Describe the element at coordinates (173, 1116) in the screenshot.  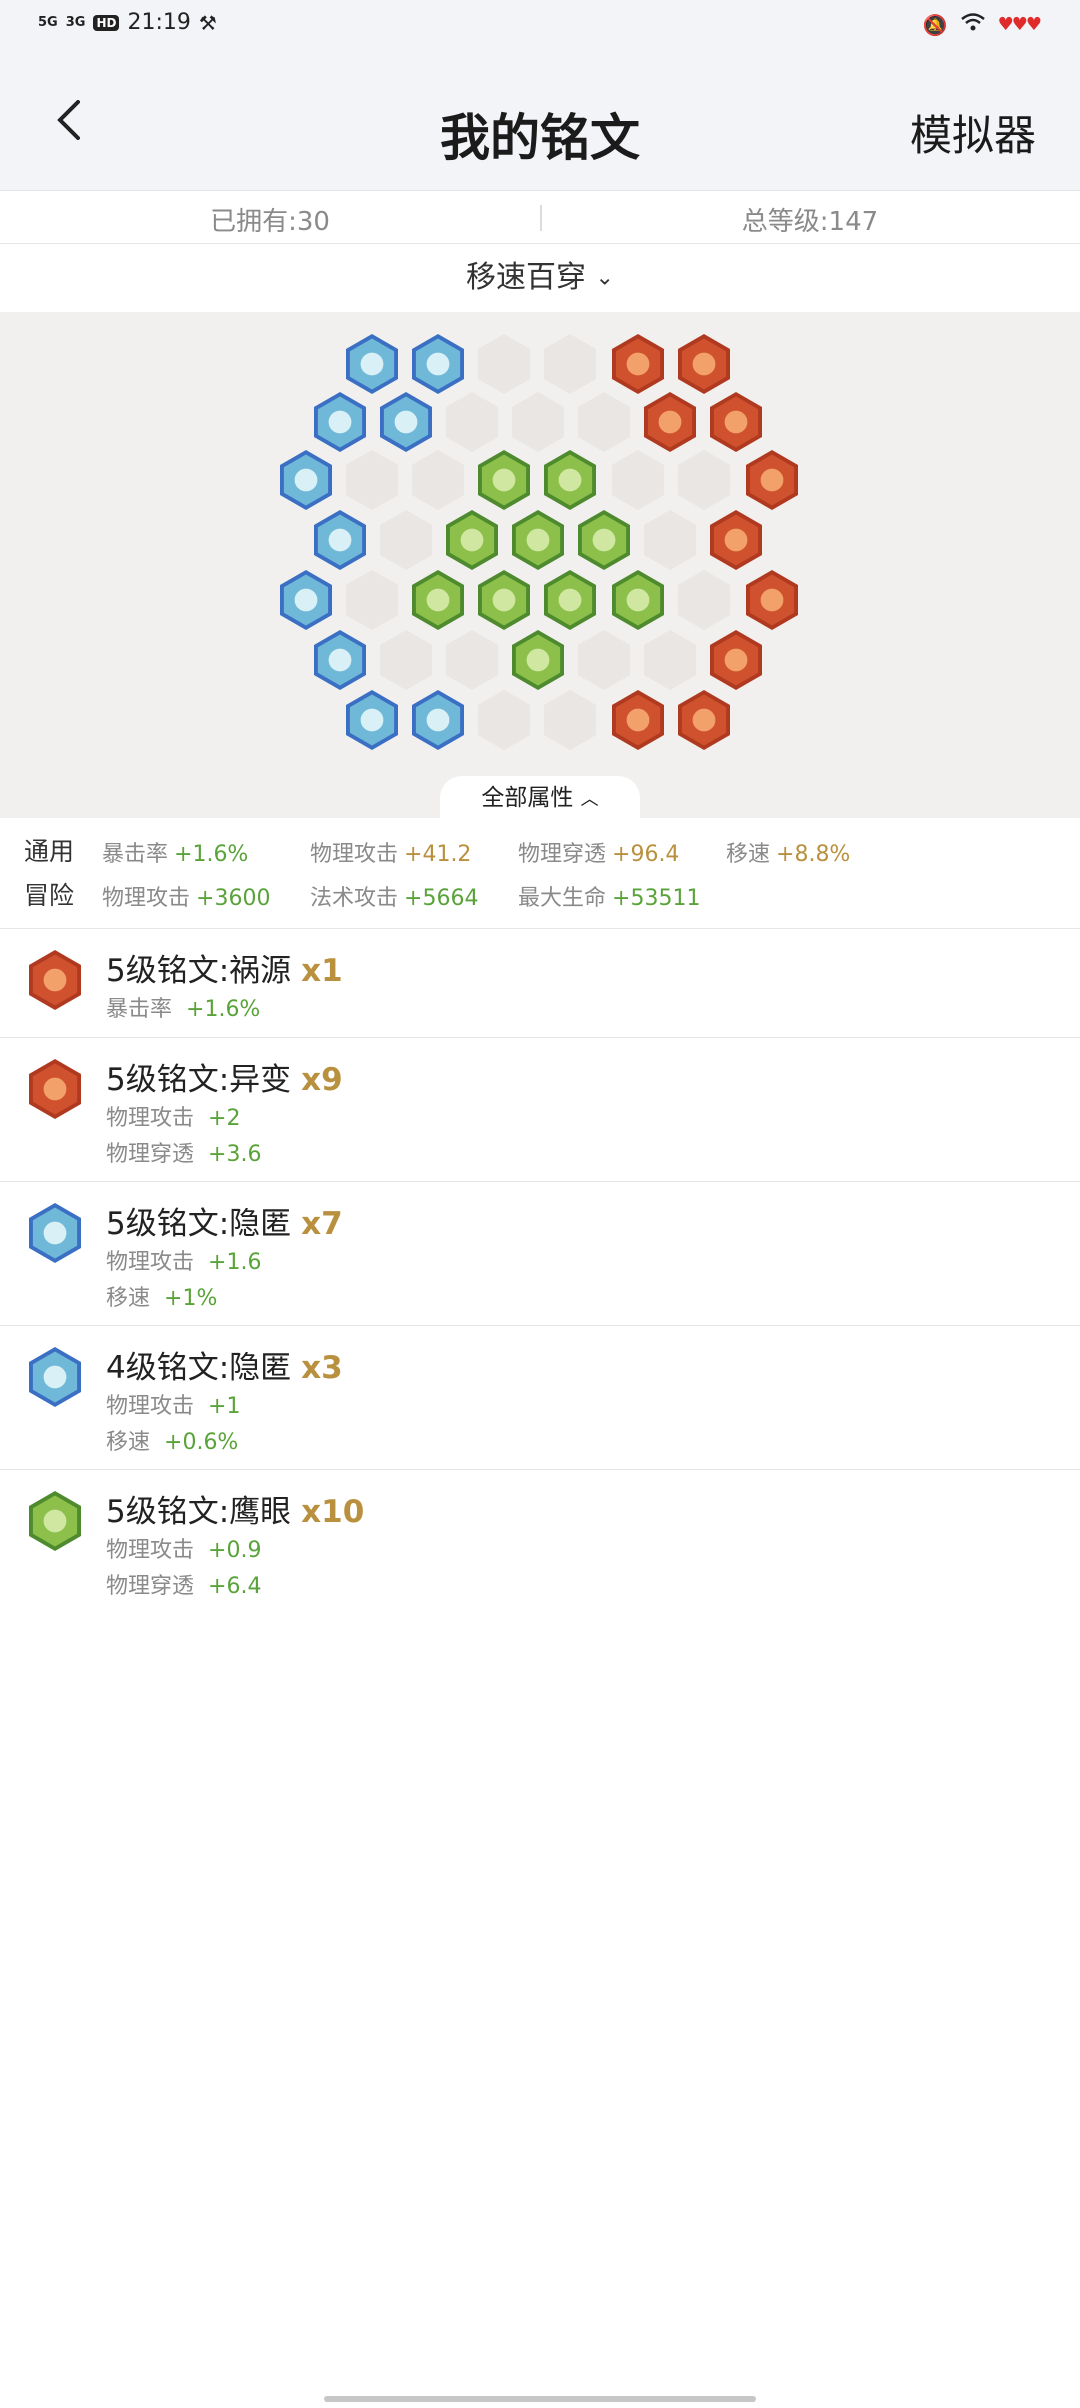
I see `stat-line: 物理攻击 +2` at that location.